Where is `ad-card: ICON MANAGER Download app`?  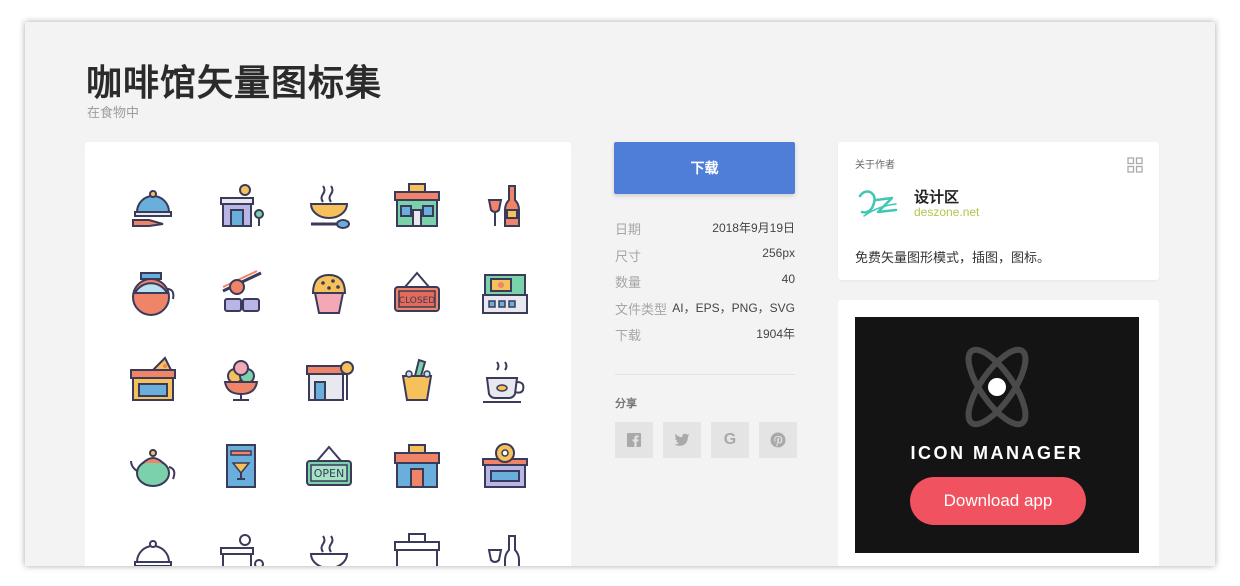
ad-card: ICON MANAGER Download app is located at coordinates (998, 433).